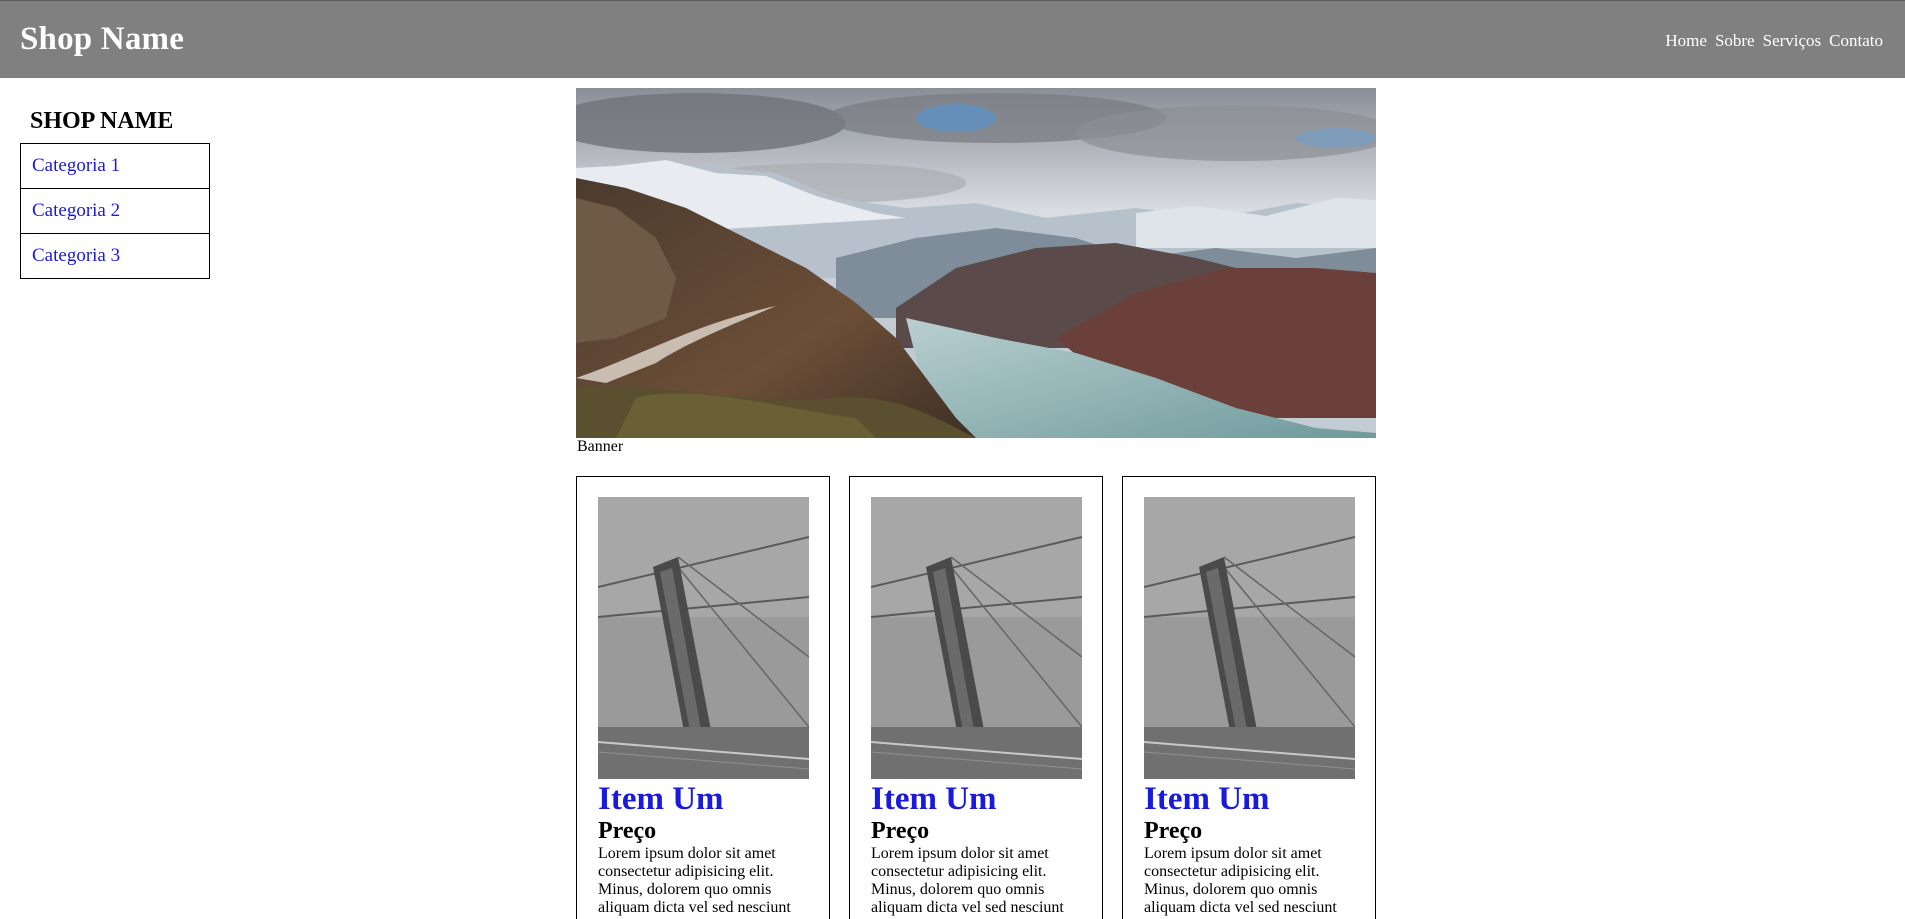 This screenshot has width=1905, height=919. What do you see at coordinates (952, 39) in the screenshot?
I see `top-navbar: Shop Name Home Sobre Serviços Contato` at bounding box center [952, 39].